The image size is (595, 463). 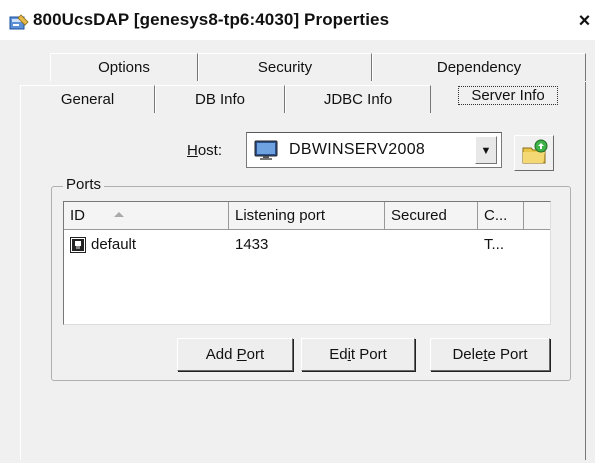 I want to click on cell-listening-port: 1433, so click(x=252, y=244).